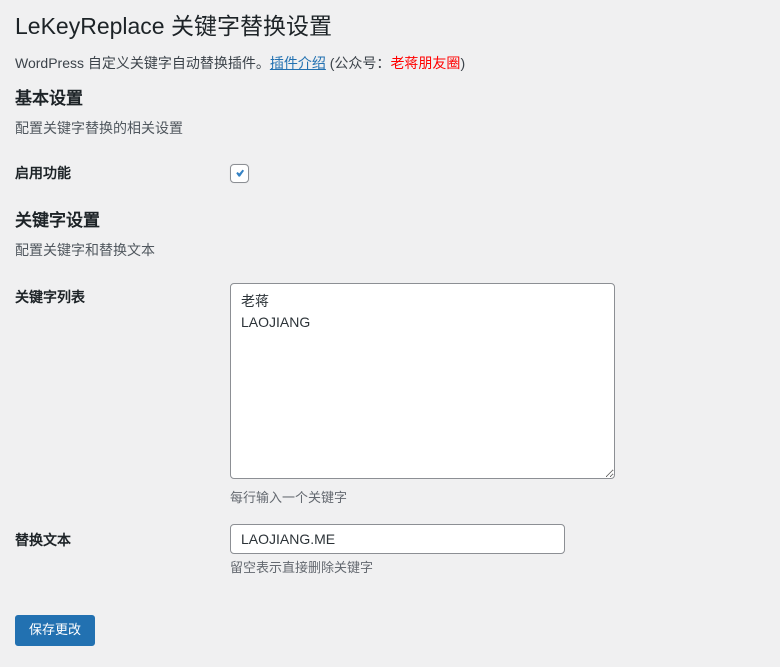 This screenshot has width=780, height=667. I want to click on page-title: LeKeyReplace 关键字替换设置, so click(173, 26).